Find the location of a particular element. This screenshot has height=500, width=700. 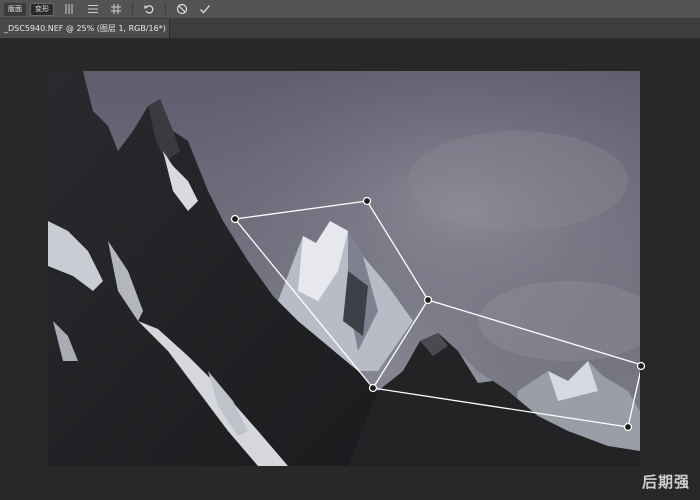

cancel-icon is located at coordinates (182, 9).